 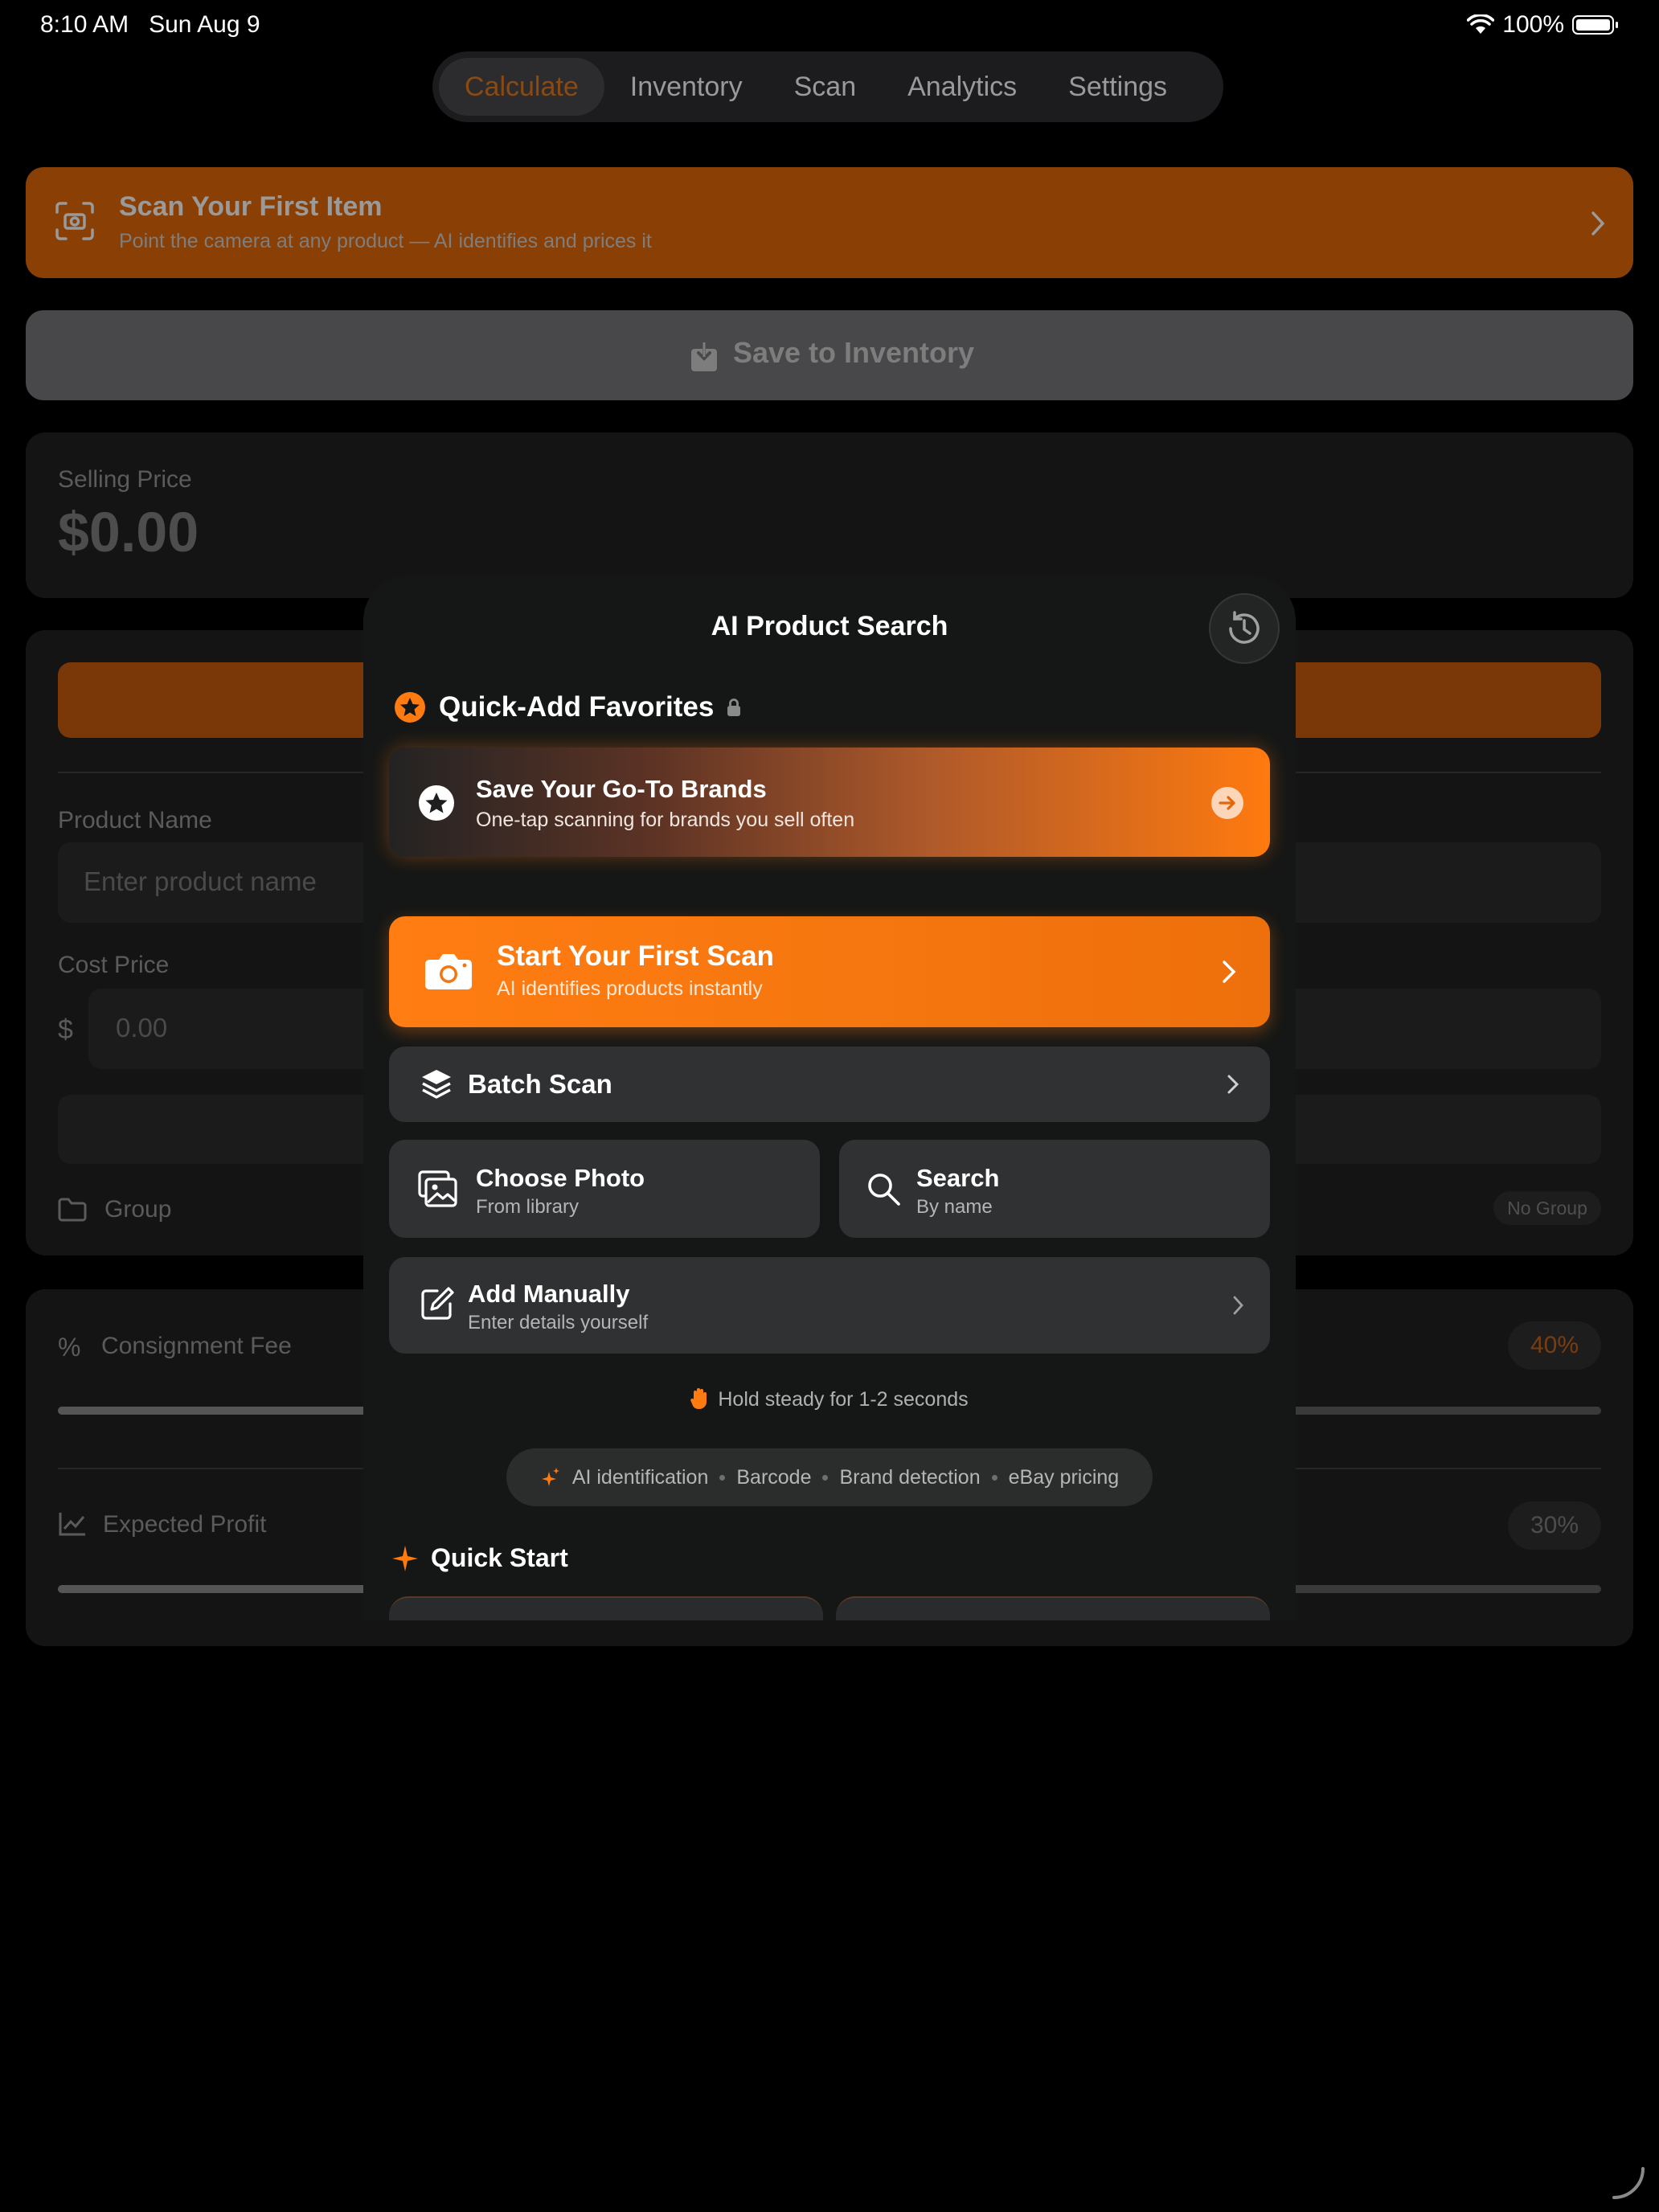 What do you see at coordinates (734, 707) in the screenshot?
I see `lock-icon` at bounding box center [734, 707].